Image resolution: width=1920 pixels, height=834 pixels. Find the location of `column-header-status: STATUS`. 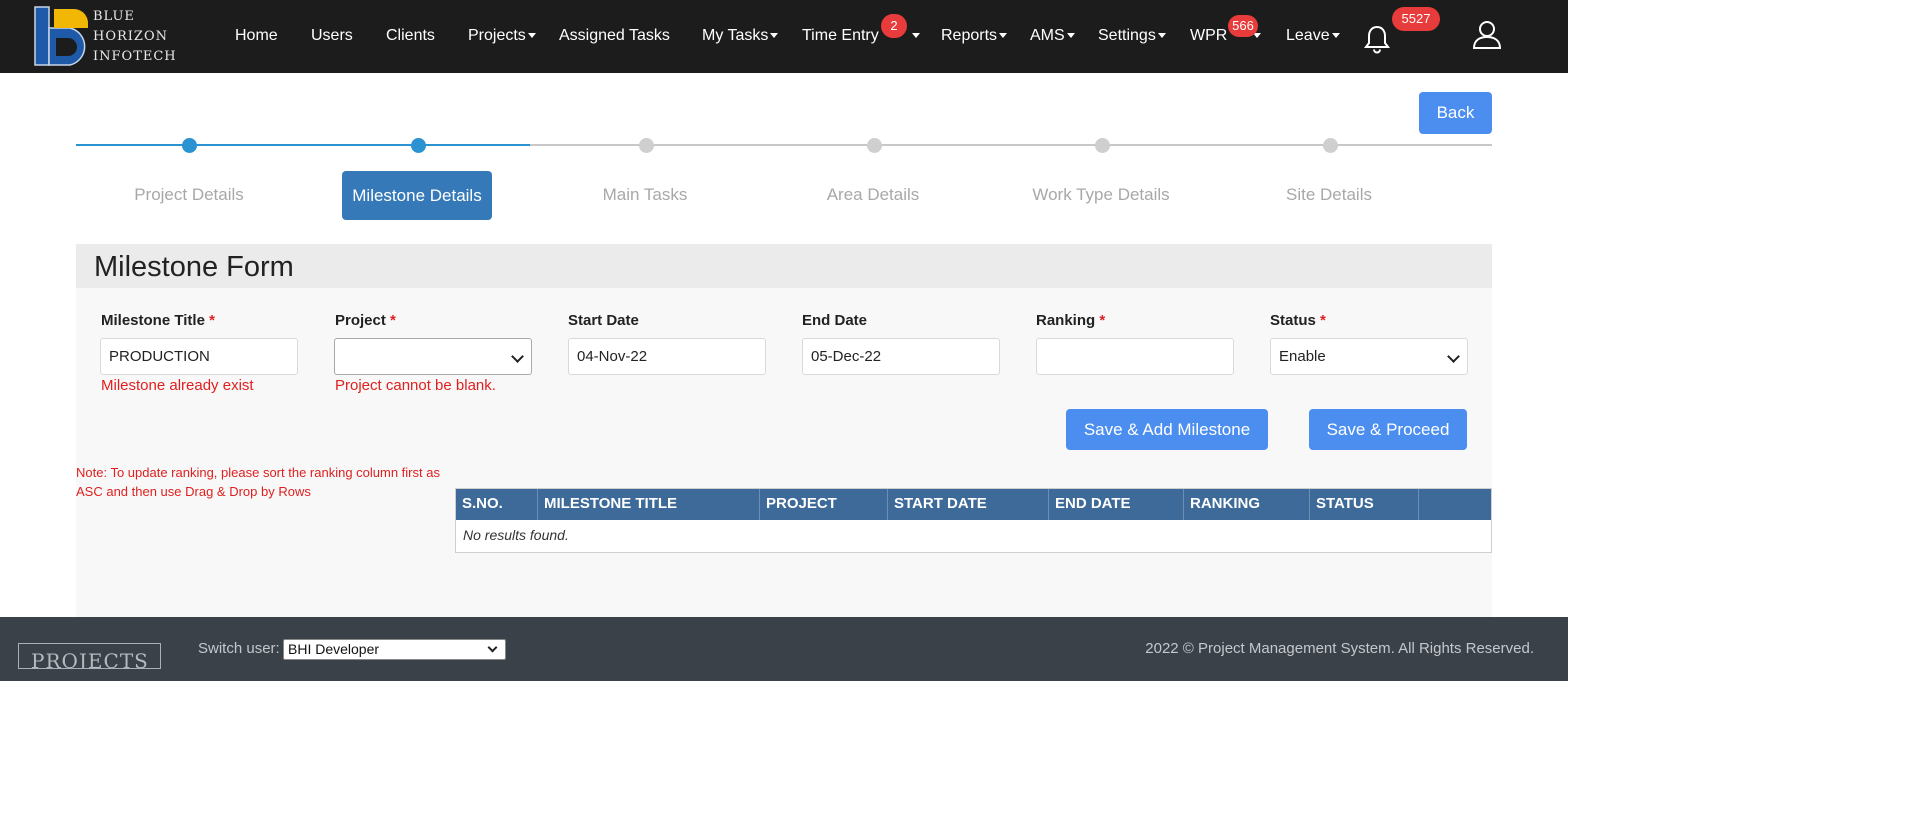

column-header-status: STATUS is located at coordinates (1364, 504).